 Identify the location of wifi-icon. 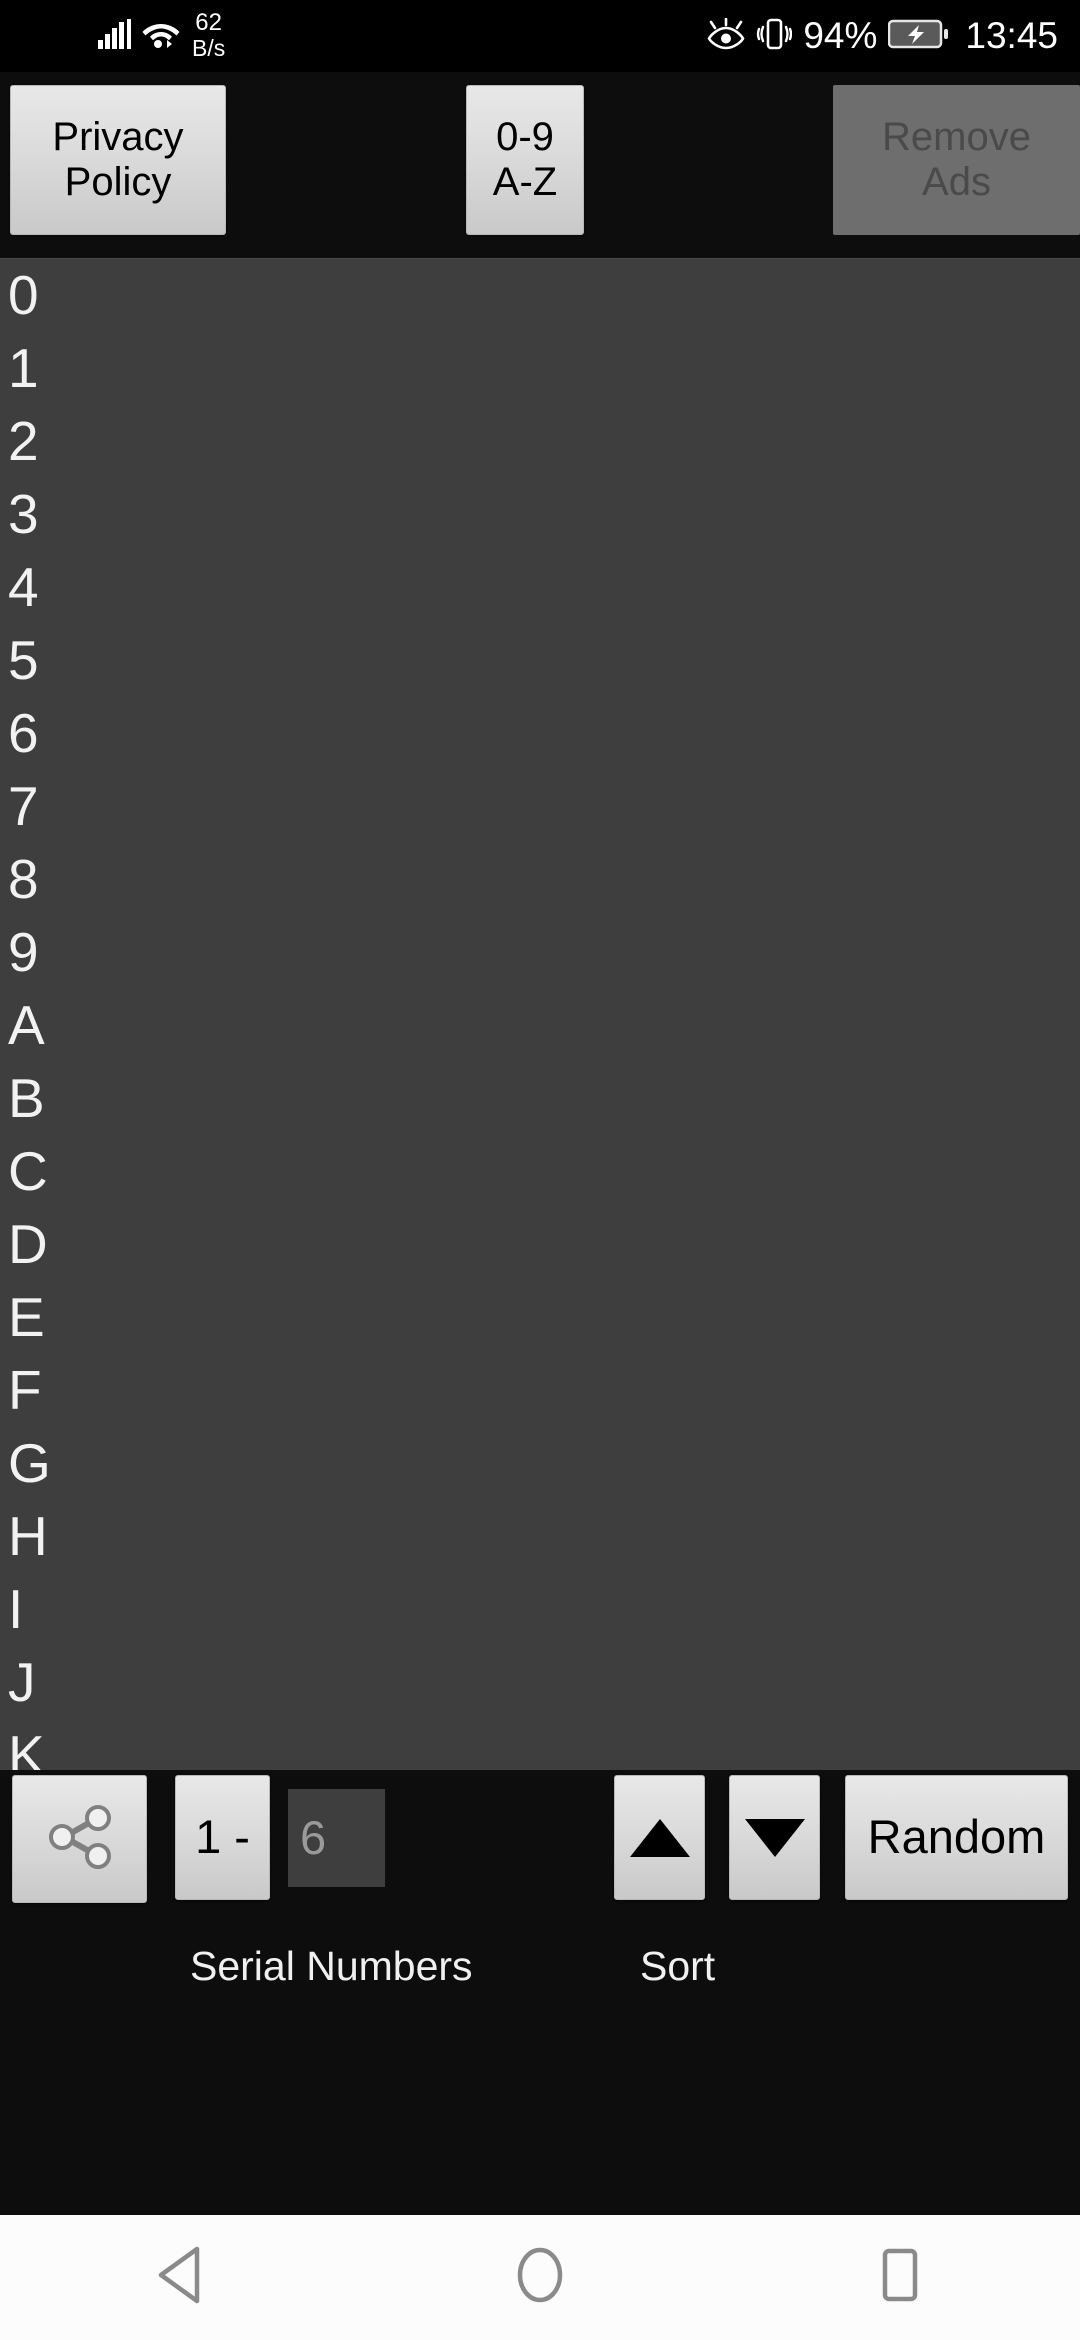
(161, 36).